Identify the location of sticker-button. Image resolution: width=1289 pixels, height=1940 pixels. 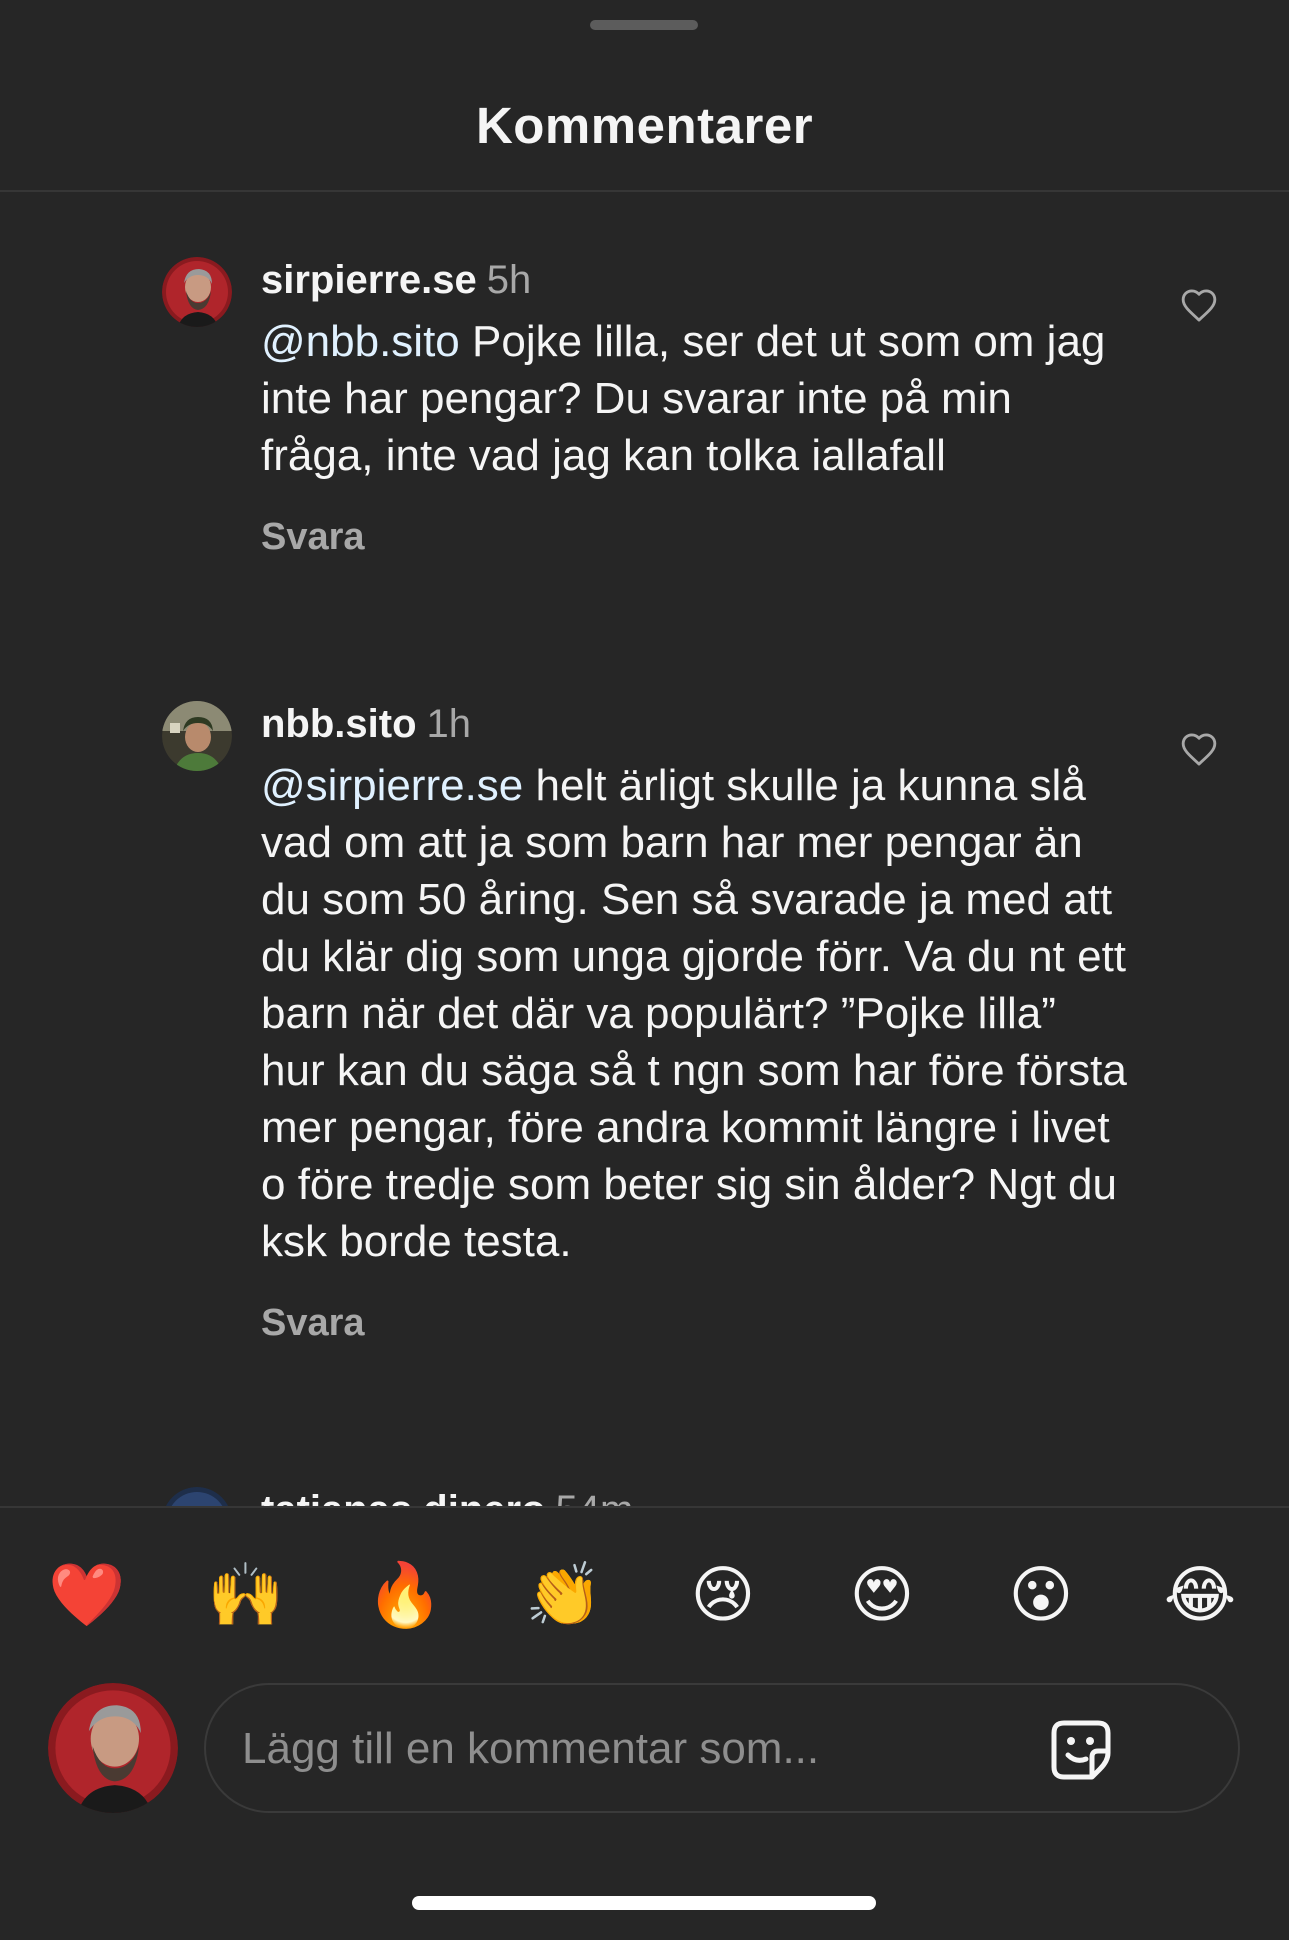
(1081, 1750).